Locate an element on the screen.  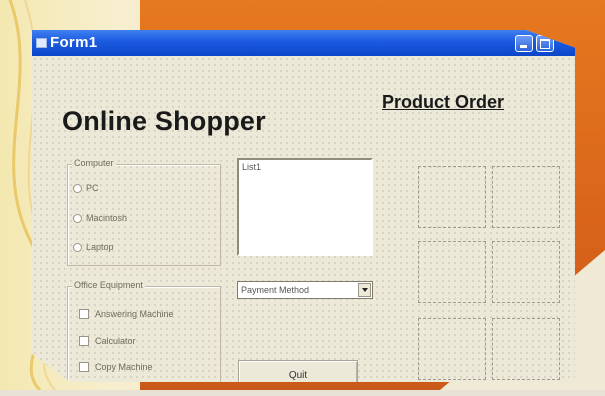
payment-method-value: Payment Method is located at coordinates (275, 290).